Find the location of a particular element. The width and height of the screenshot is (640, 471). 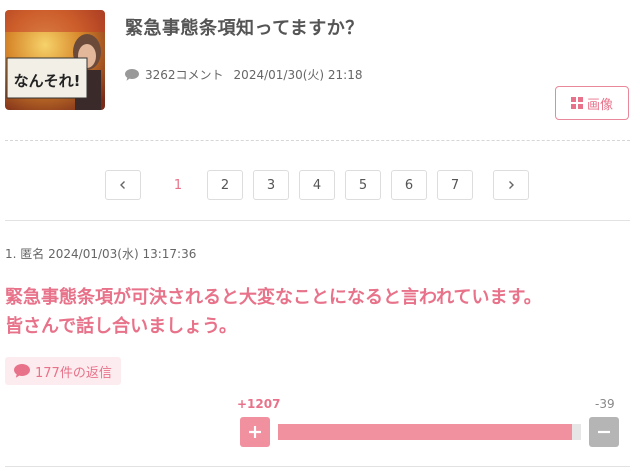

page-prev-button is located at coordinates (123, 185).